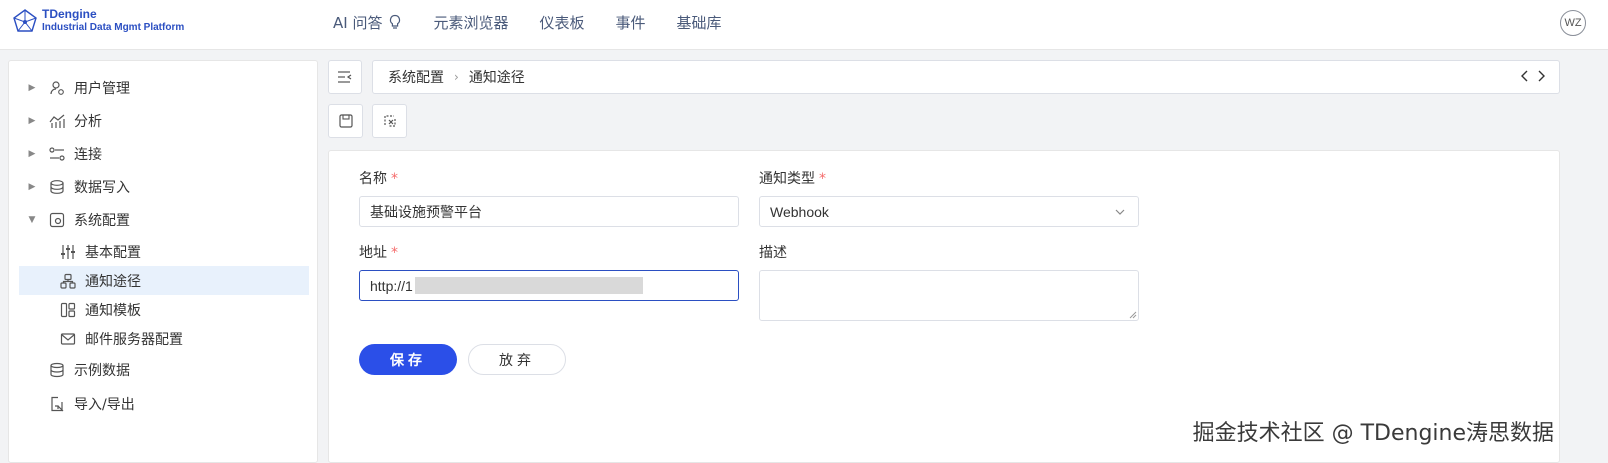  What do you see at coordinates (1120, 212) in the screenshot?
I see `chevron-down-icon` at bounding box center [1120, 212].